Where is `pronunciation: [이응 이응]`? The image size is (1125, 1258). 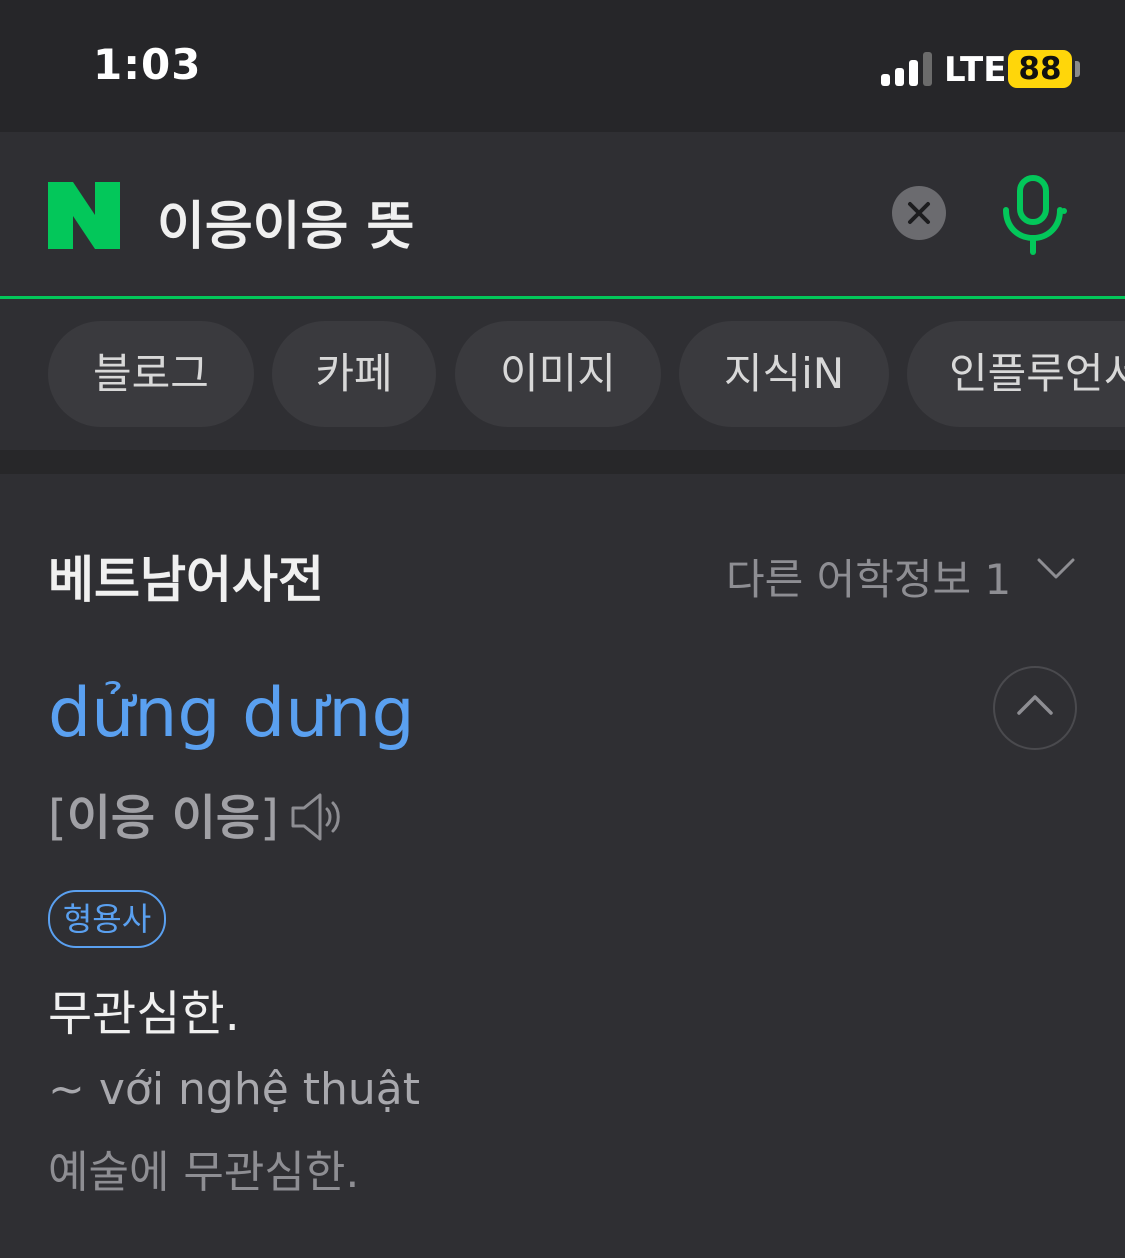
pronunciation: [이응 이응] is located at coordinates (163, 813).